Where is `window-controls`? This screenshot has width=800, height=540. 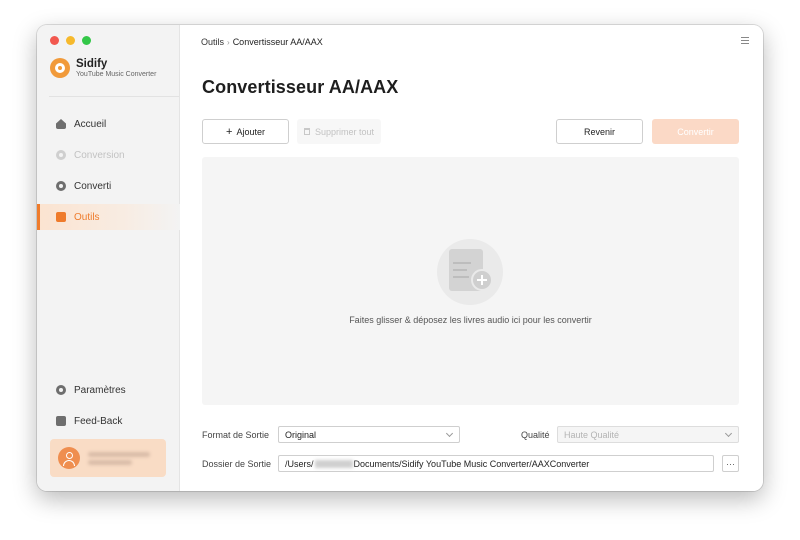 window-controls is located at coordinates (70, 40).